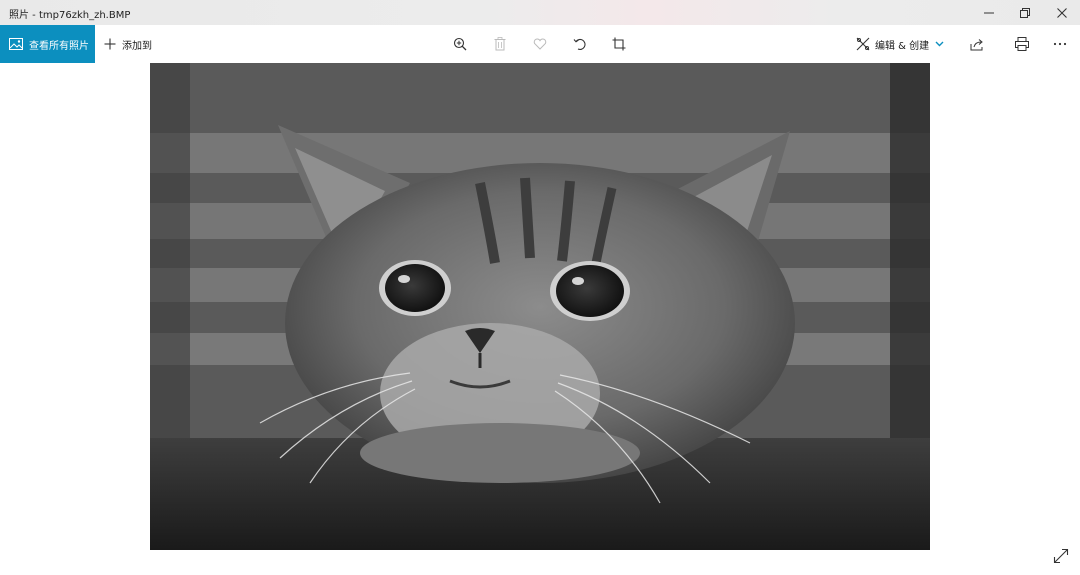 Image resolution: width=1080 pixels, height=575 pixels. I want to click on rotate-button, so click(580, 44).